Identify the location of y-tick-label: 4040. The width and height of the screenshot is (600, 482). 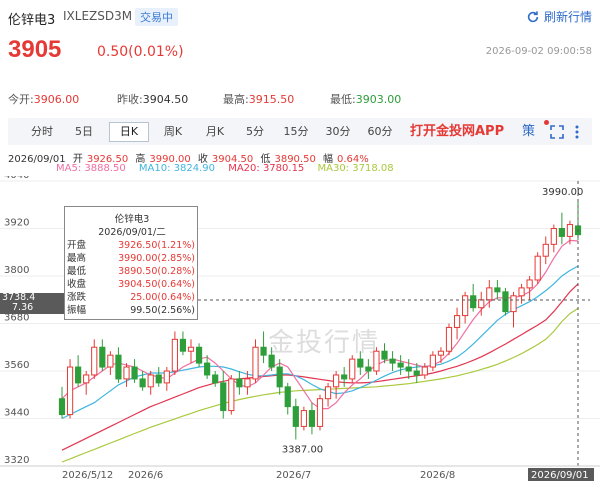
(16, 178).